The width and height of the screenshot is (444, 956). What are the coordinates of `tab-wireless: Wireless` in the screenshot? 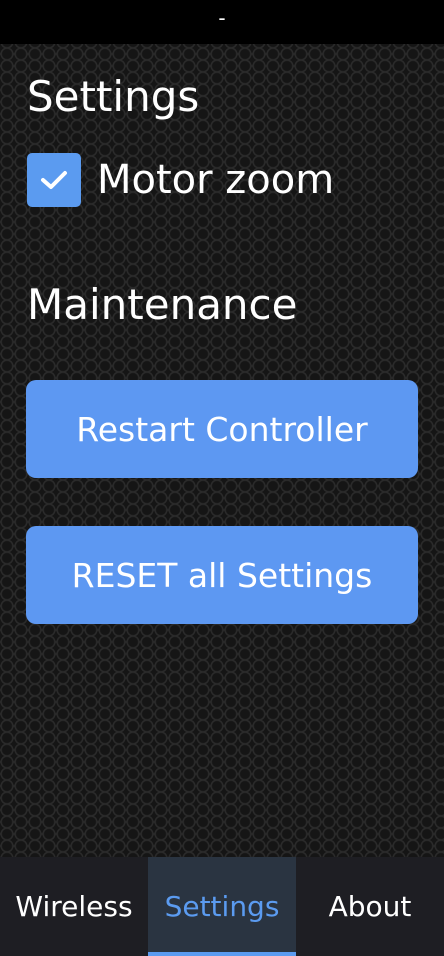 It's located at (74, 906).